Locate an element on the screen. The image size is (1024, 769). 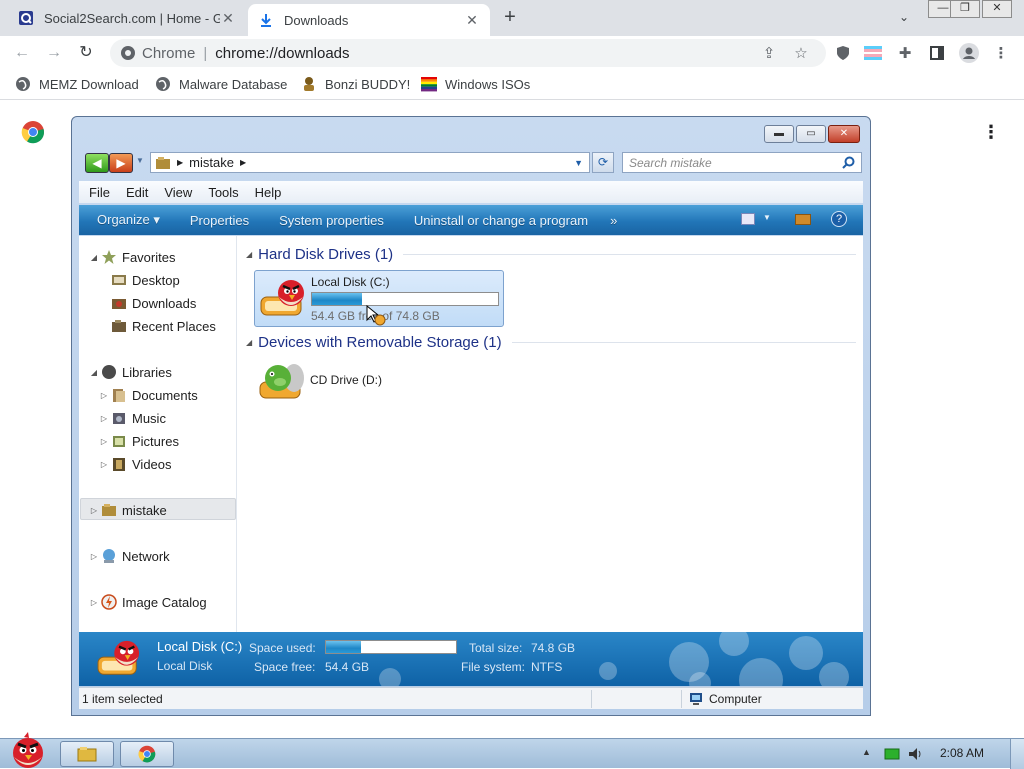
system-properties-button: System properties is located at coordinates (331, 220).